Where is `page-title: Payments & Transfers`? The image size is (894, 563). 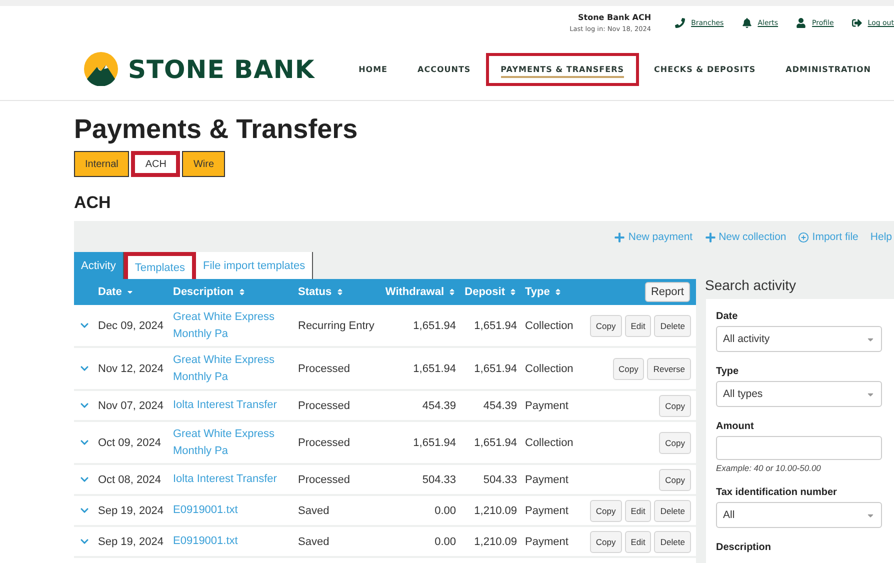 page-title: Payments & Transfers is located at coordinates (216, 129).